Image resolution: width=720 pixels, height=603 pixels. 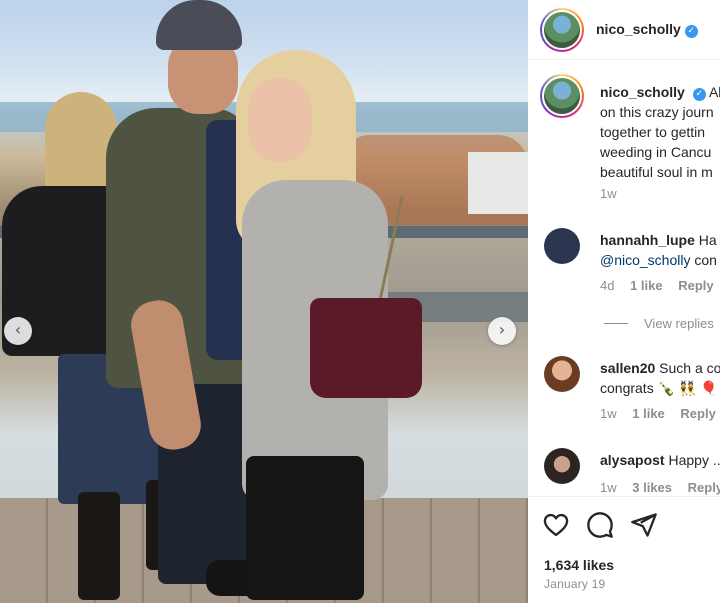 What do you see at coordinates (642, 92) in the screenshot?
I see `caption-username: nico_scholly` at bounding box center [642, 92].